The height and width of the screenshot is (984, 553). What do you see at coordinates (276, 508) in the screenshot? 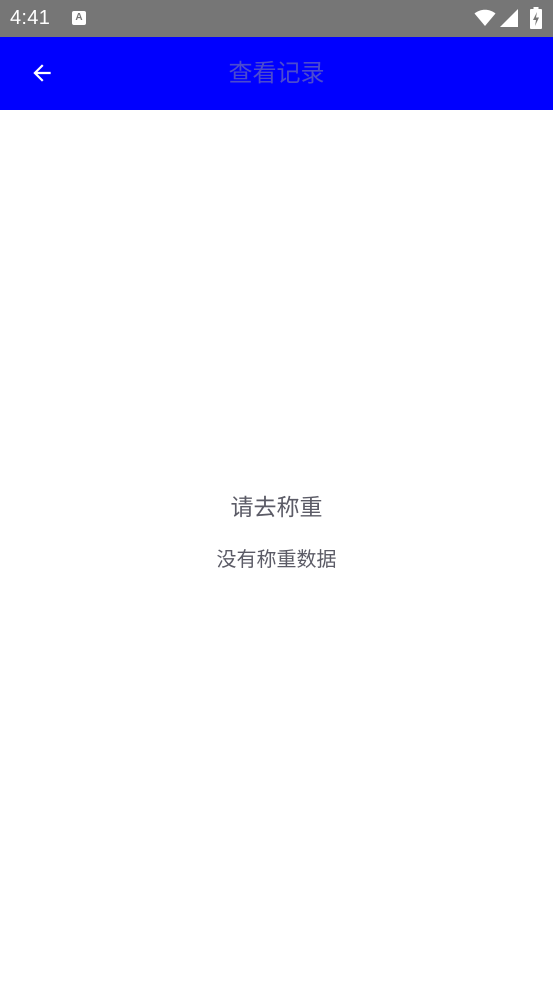
I see `empty-state-title: 请去称重` at bounding box center [276, 508].